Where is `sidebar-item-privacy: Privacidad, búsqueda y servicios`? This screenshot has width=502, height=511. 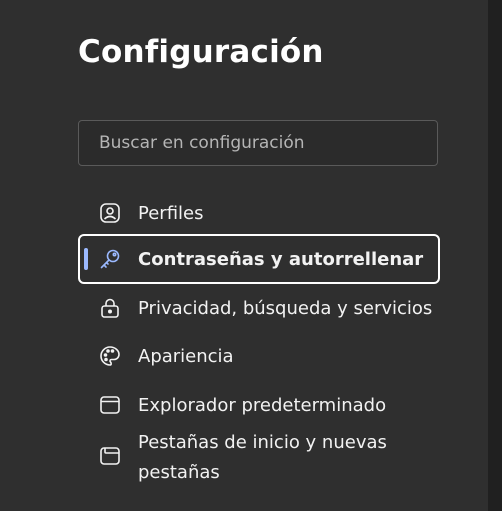 sidebar-item-privacy: Privacidad, búsqueda y servicios is located at coordinates (259, 308).